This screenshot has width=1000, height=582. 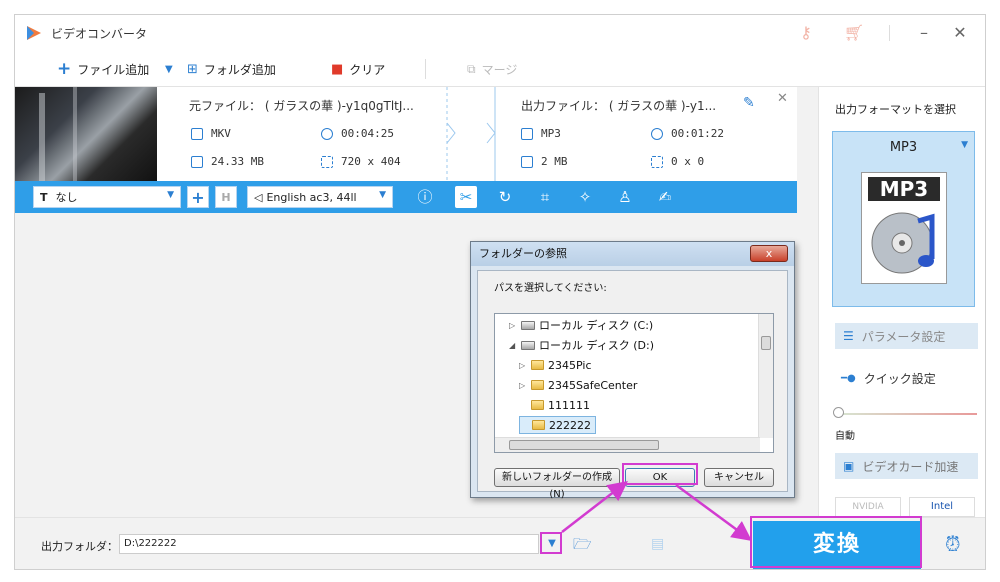 What do you see at coordinates (34, 33) in the screenshot?
I see `app-logo-icon` at bounding box center [34, 33].